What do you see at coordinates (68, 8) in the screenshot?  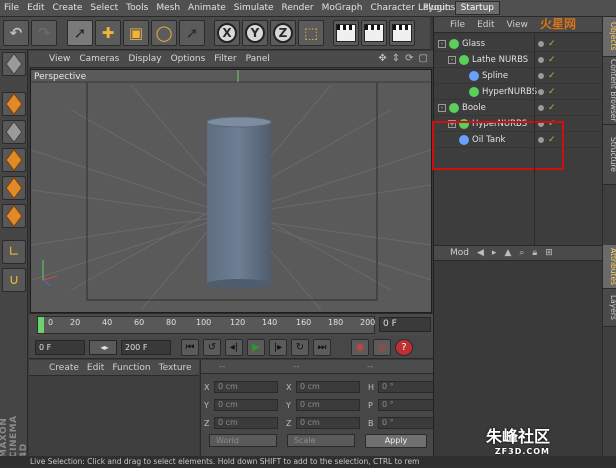 I see `menu-create: Create` at bounding box center [68, 8].